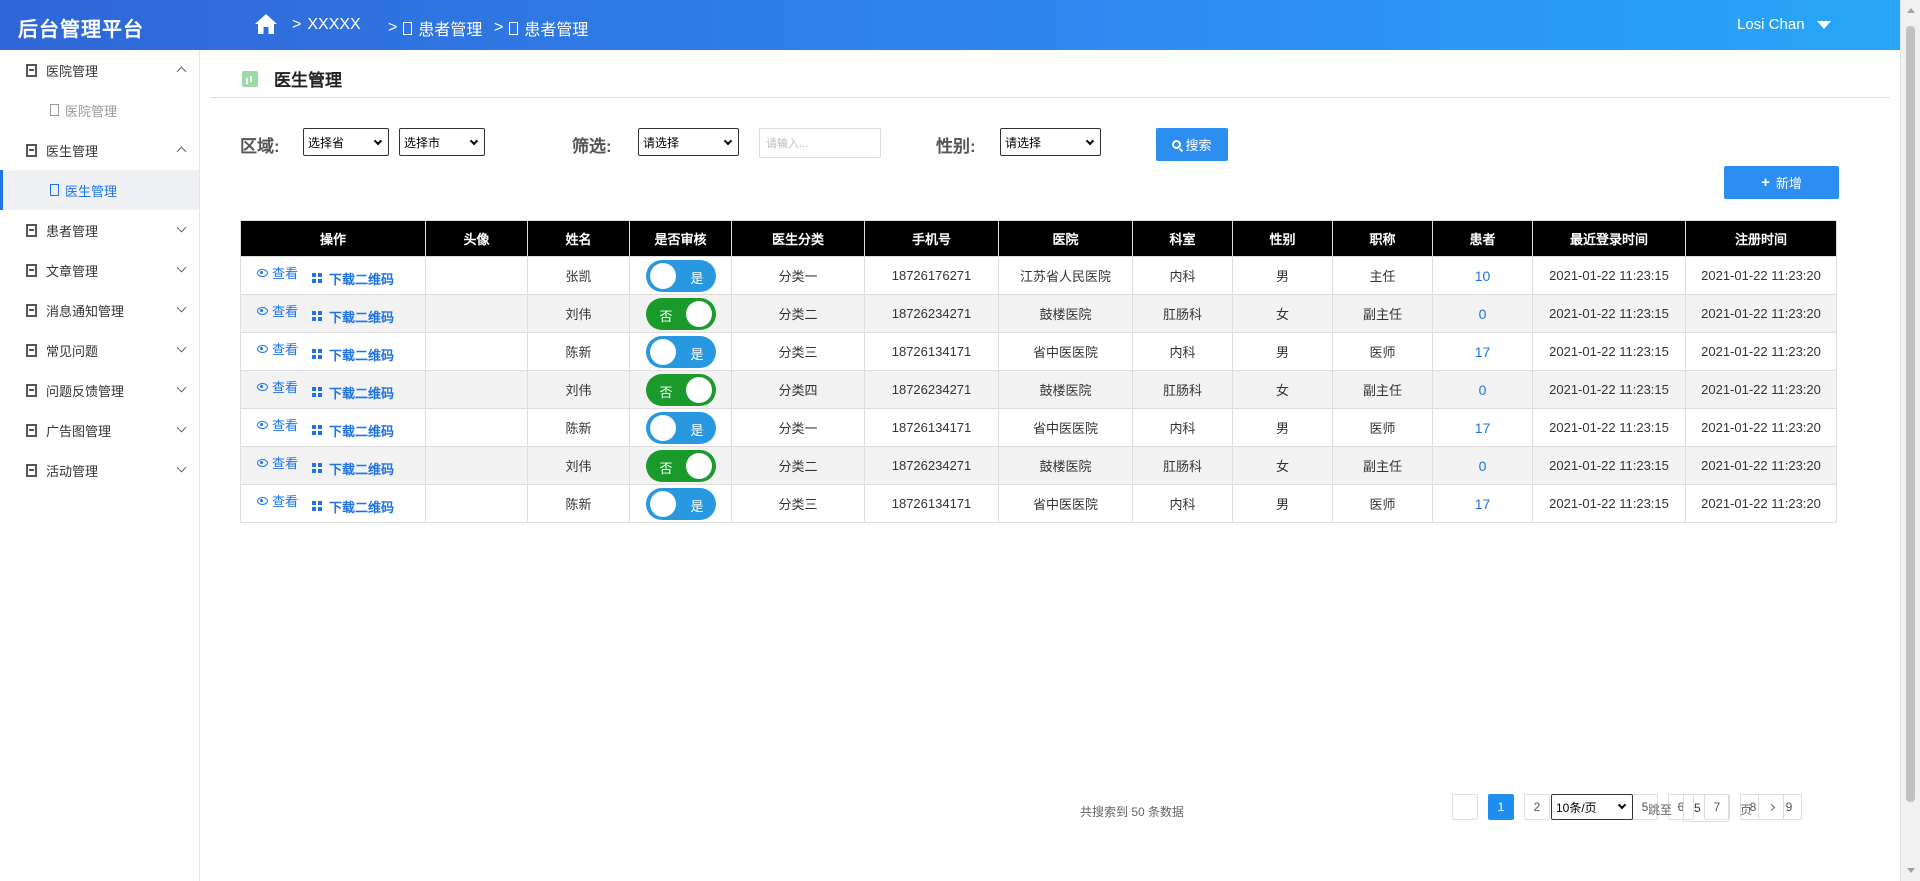 Image resolution: width=1920 pixels, height=881 pixels. What do you see at coordinates (1065, 465) in the screenshot?
I see `hospital-cell: 鼓楼医院` at bounding box center [1065, 465].